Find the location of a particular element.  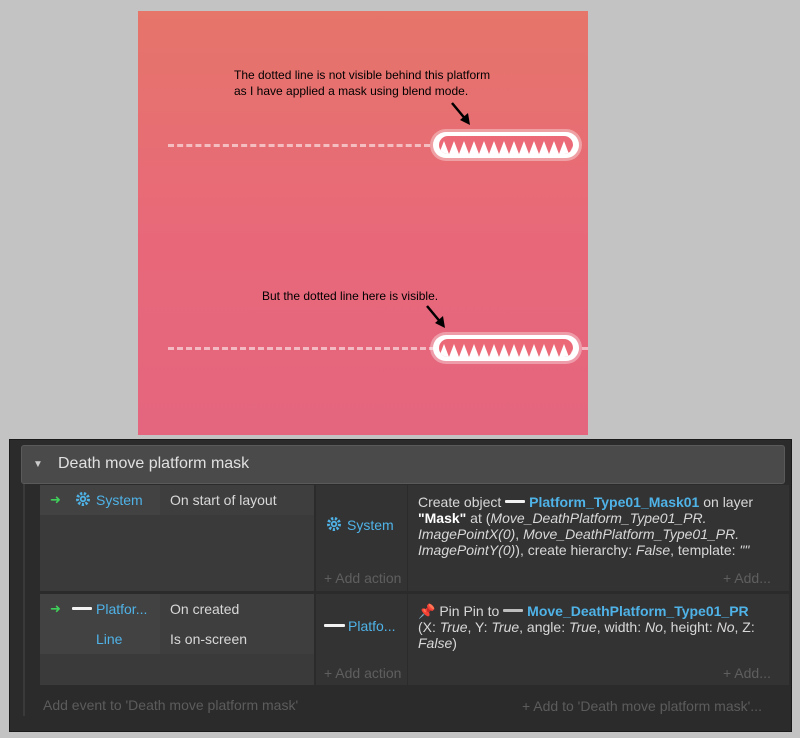

conditions-block: ➜ System On start of layout is located at coordinates (177, 538).